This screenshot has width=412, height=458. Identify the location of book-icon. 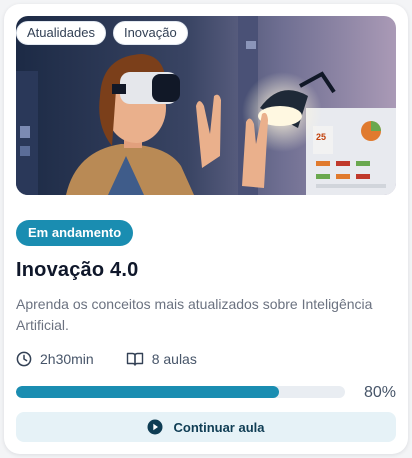
(134, 359).